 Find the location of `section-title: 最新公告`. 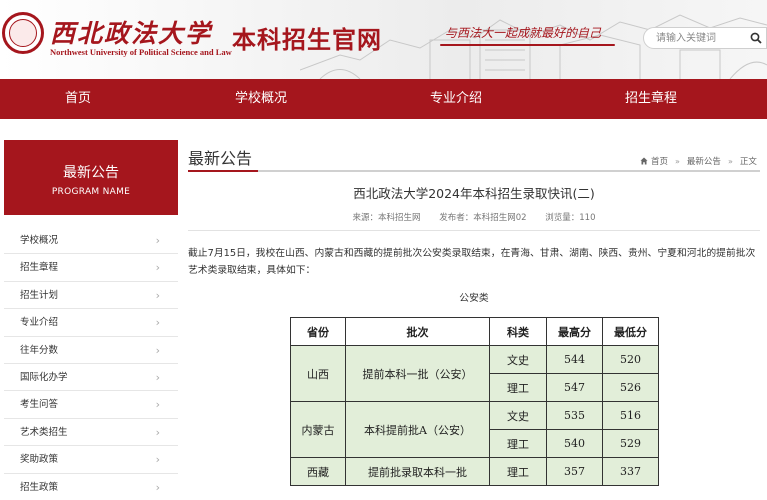

section-title: 最新公告 is located at coordinates (220, 158).